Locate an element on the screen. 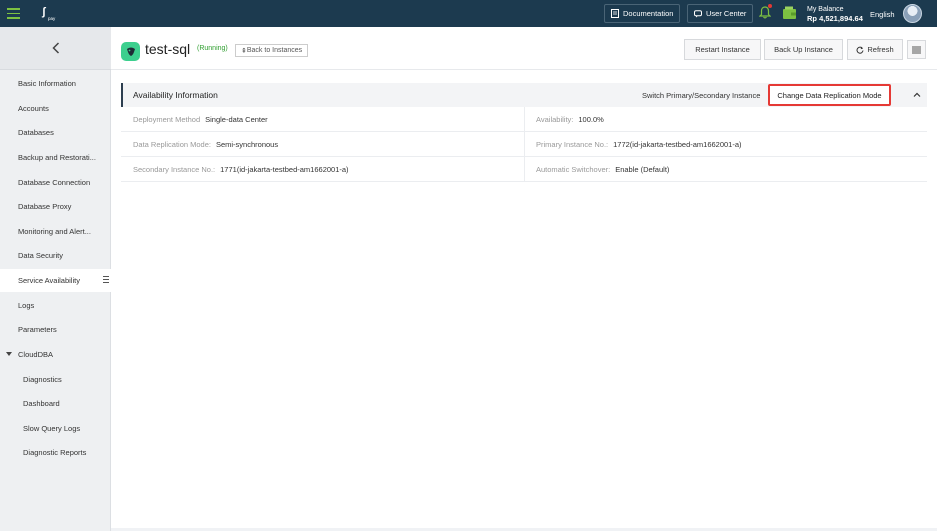 This screenshot has height=531, width=937. info-cell: Deployment Method Single-data Center is located at coordinates (200, 119).